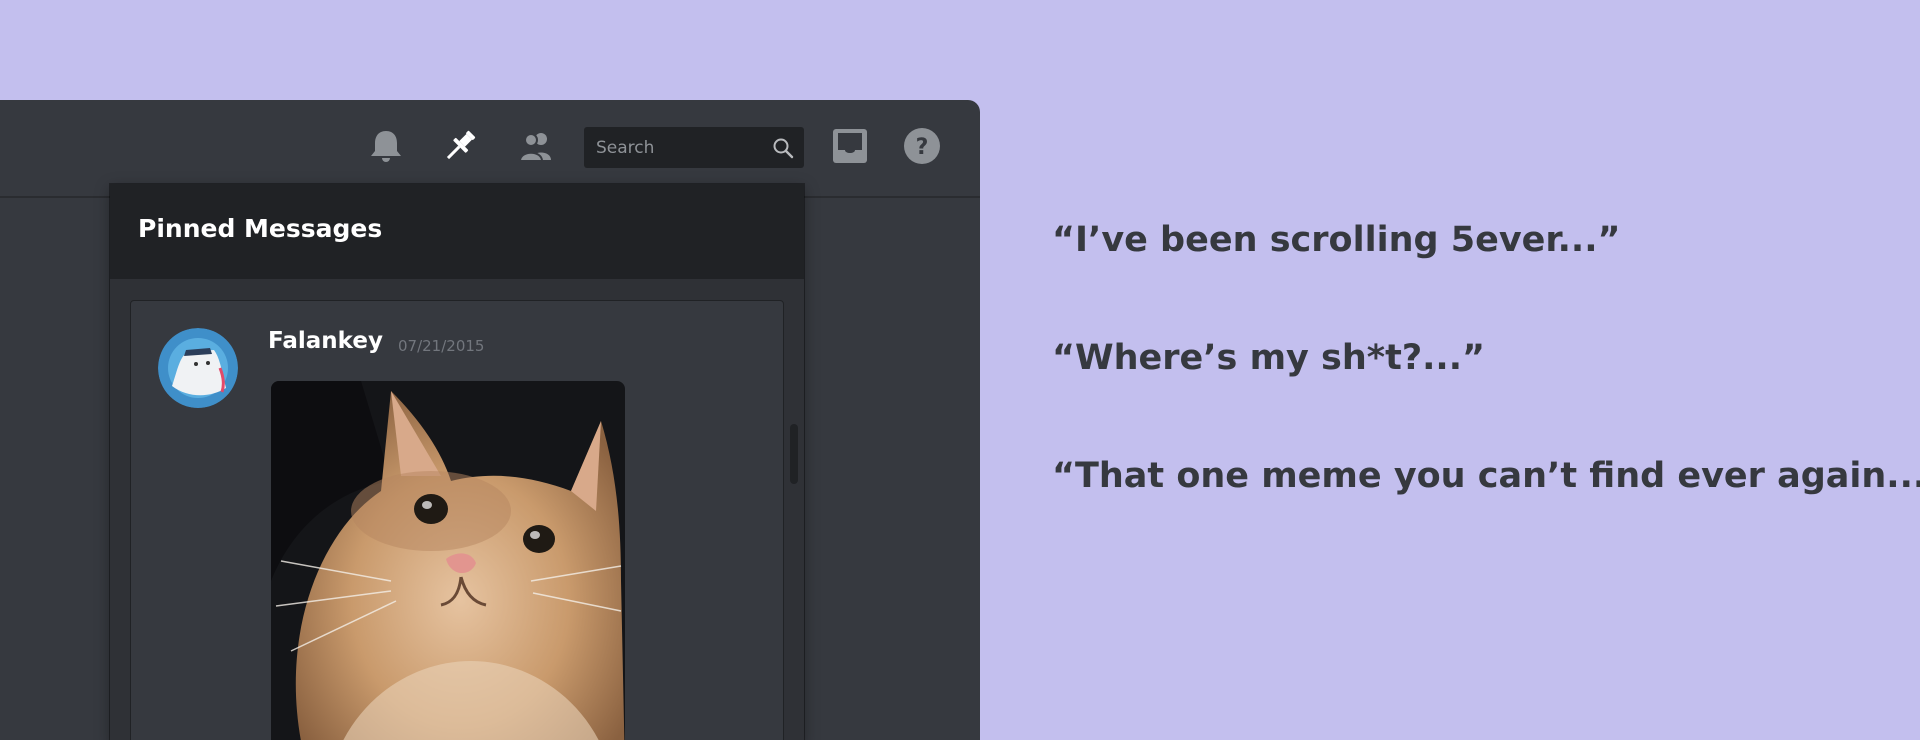 This screenshot has width=1920, height=740. Describe the element at coordinates (260, 228) in the screenshot. I see `pinned-title: Pinned Messages` at that location.